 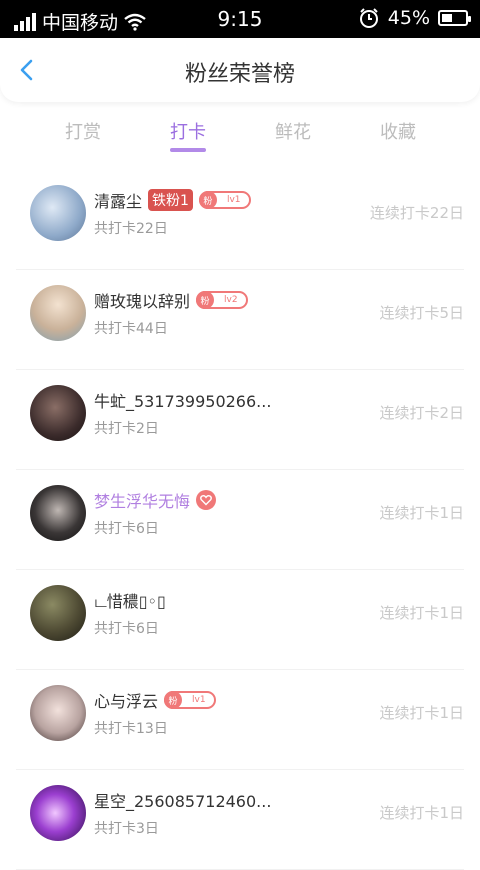 What do you see at coordinates (240, 420) in the screenshot?
I see `list-item: 牛虻_531739950266... 共打卡2日 连续打卡2日` at bounding box center [240, 420].